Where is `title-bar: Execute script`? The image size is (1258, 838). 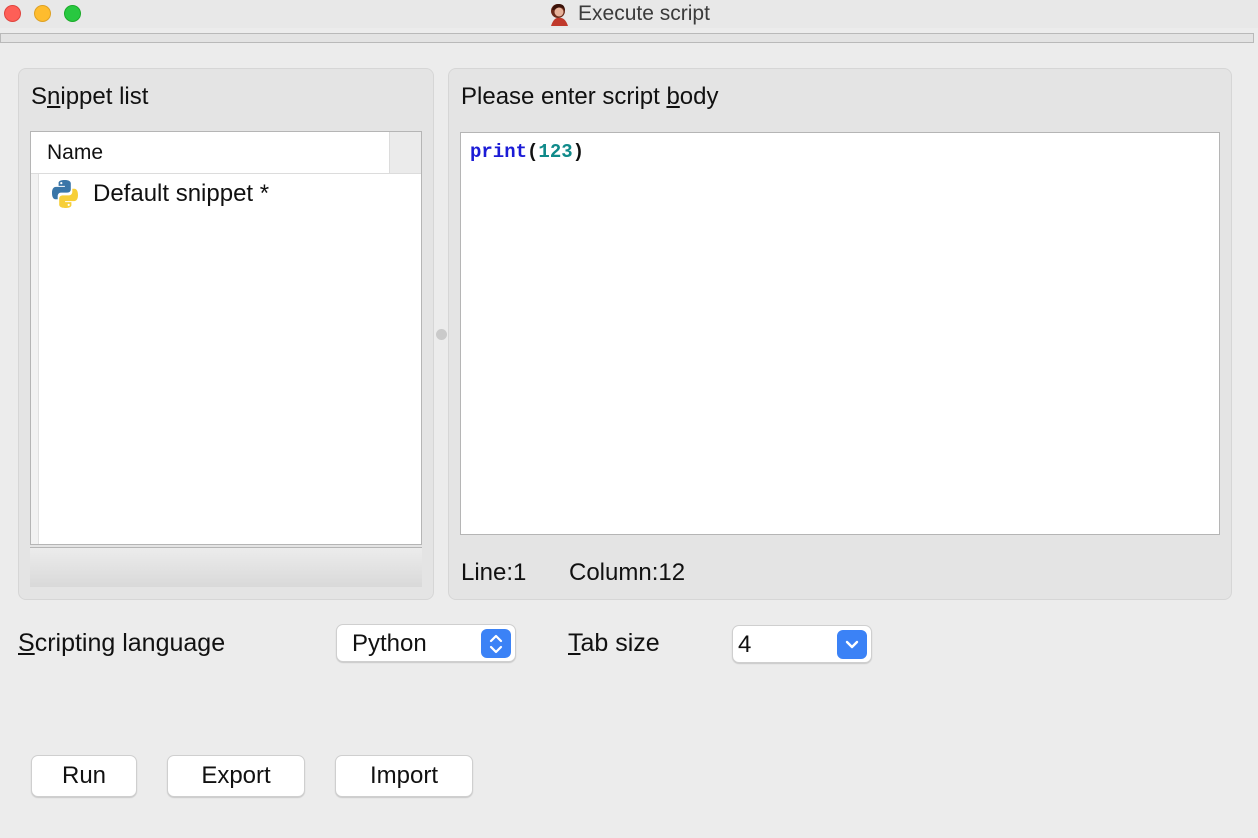
title-bar: Execute script is located at coordinates (629, 14).